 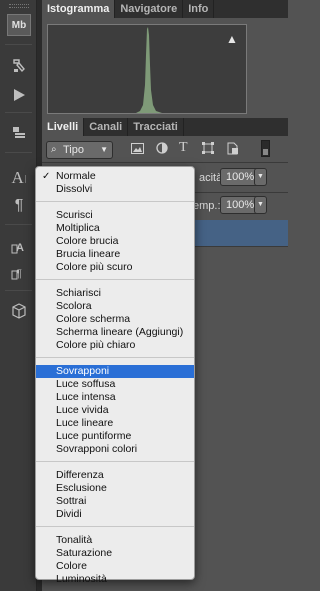 I want to click on blend-mode-item: Luce puntiforme, so click(x=115, y=436).